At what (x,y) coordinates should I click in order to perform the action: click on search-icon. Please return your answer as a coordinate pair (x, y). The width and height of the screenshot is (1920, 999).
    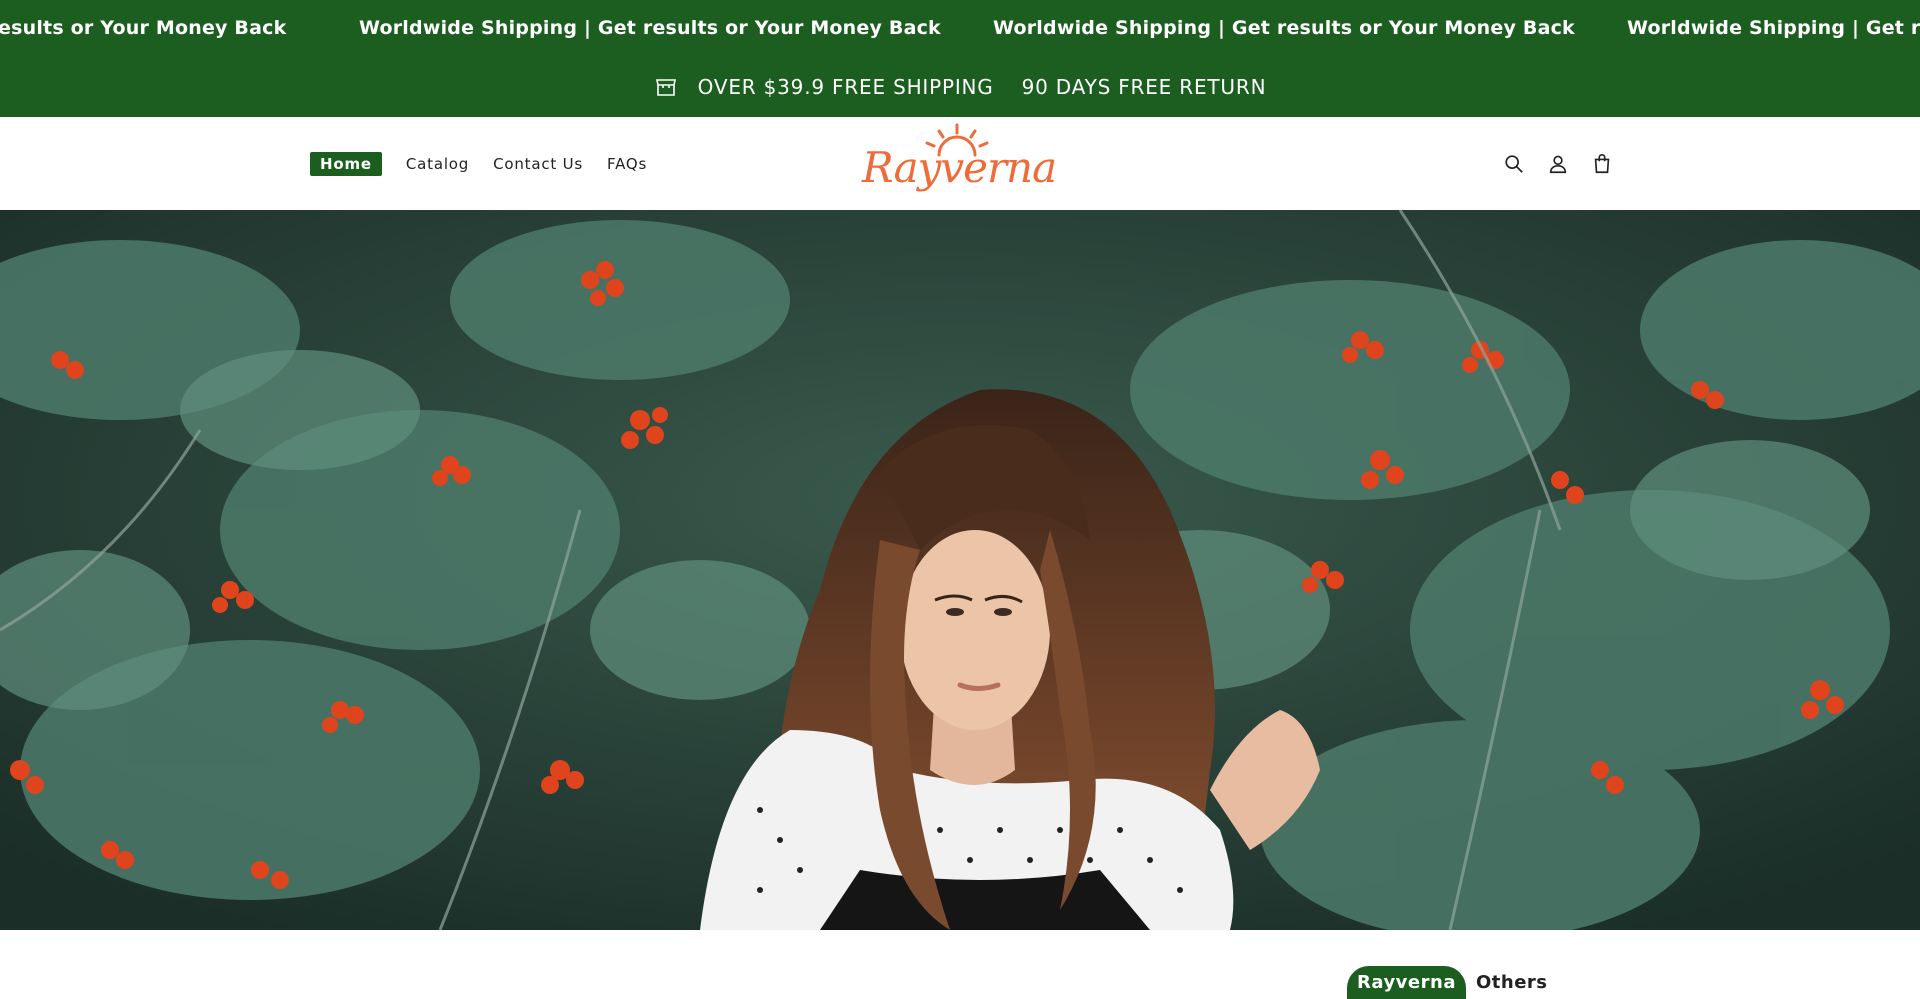
    Looking at the image, I should click on (1514, 164).